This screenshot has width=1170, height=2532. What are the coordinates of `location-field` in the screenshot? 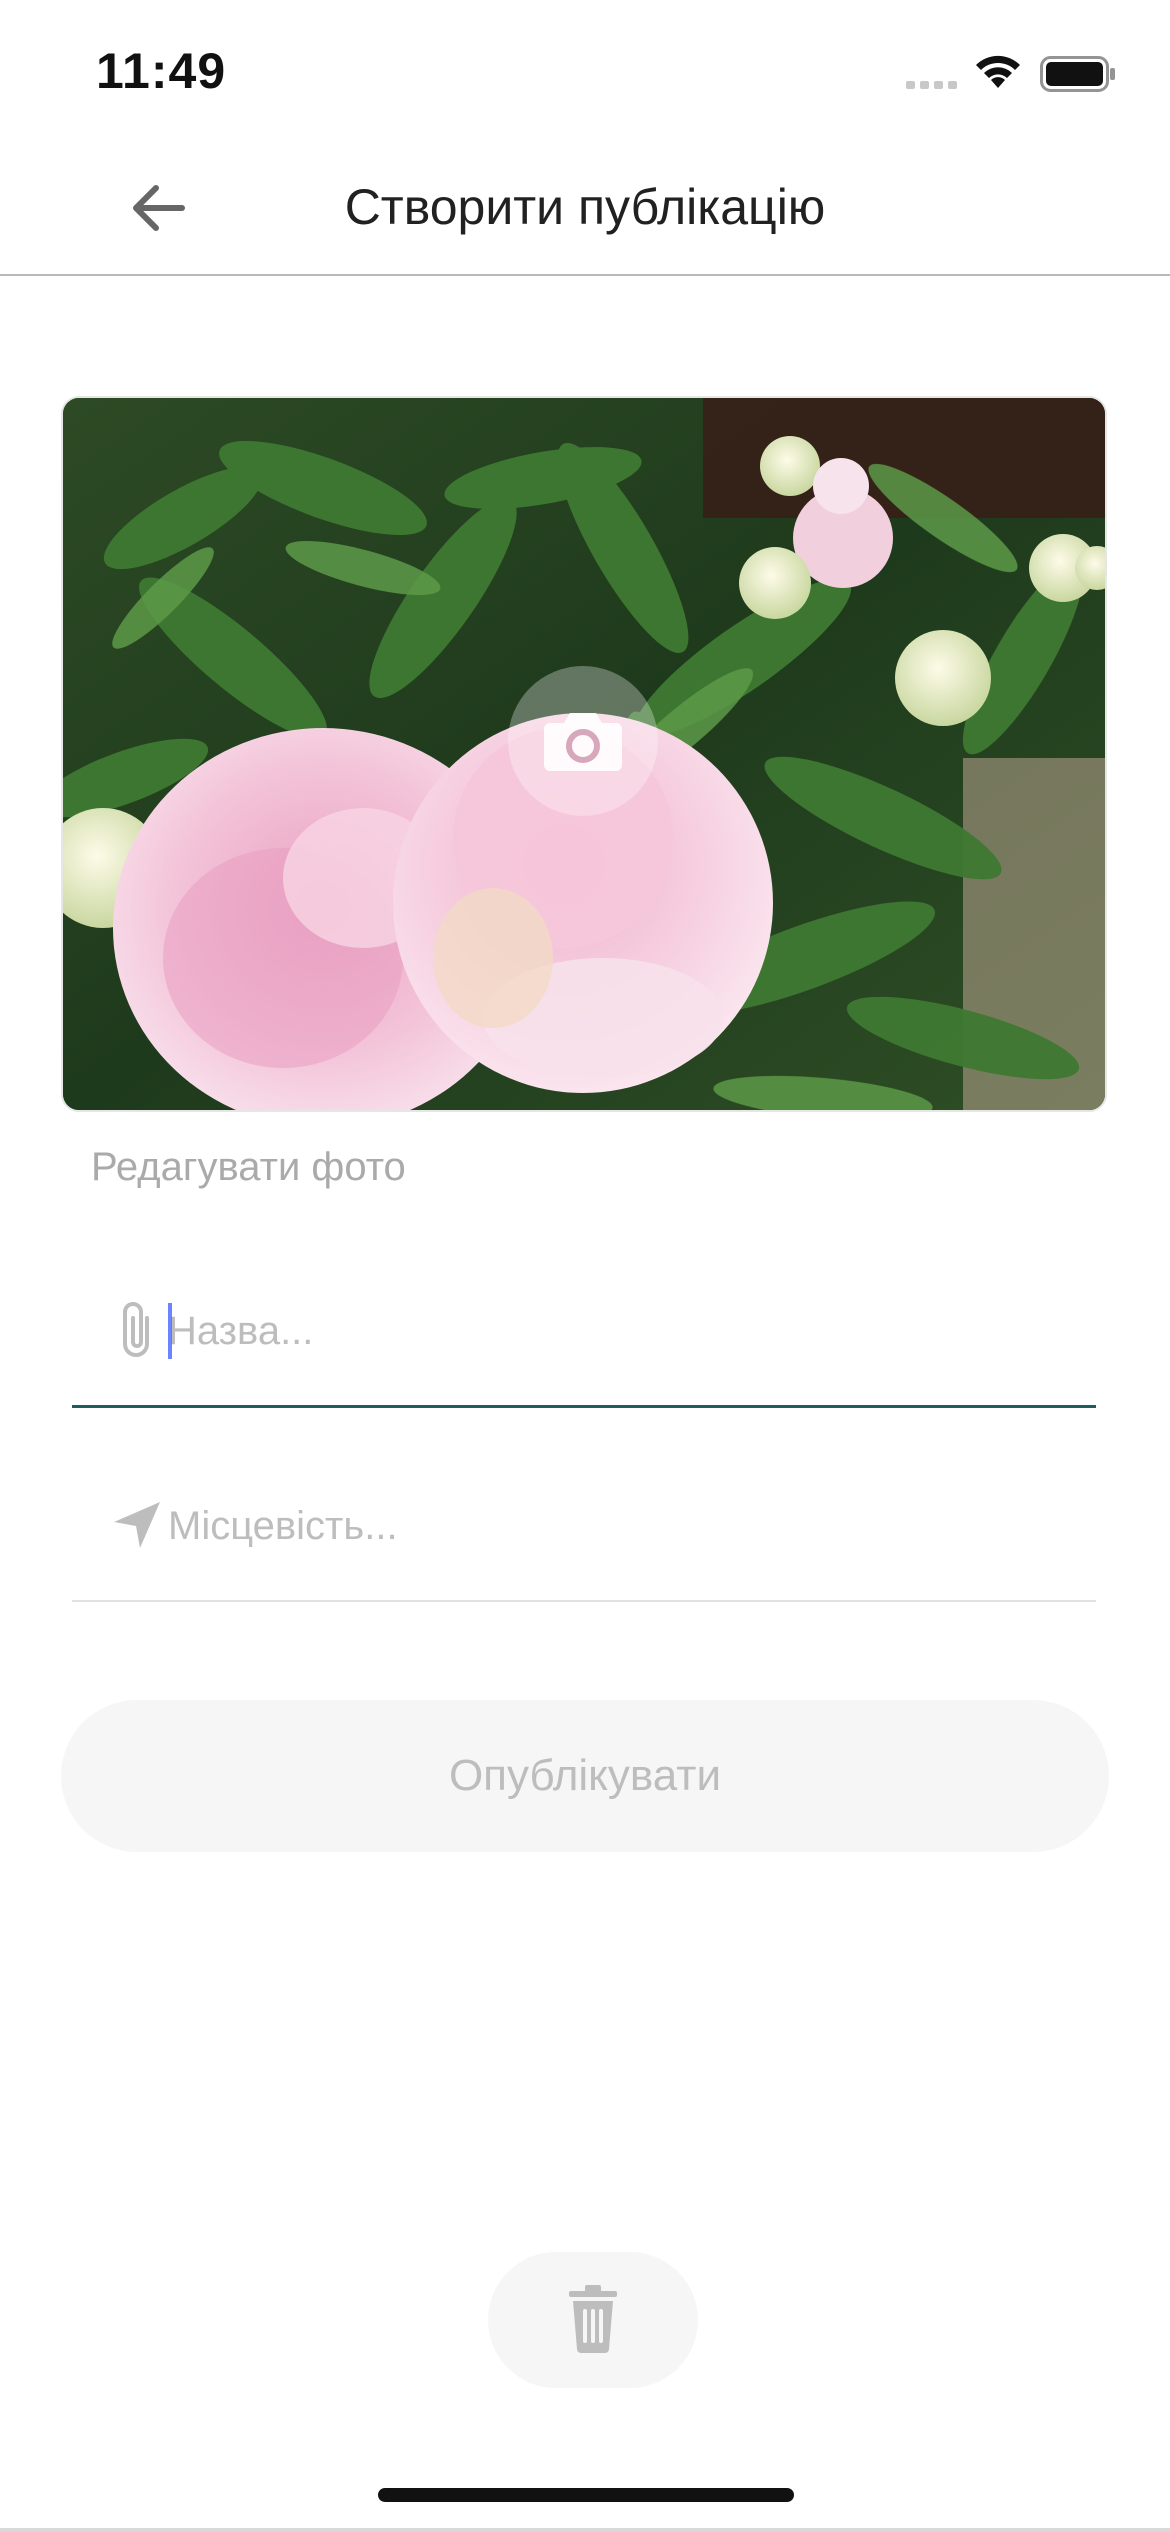 It's located at (584, 1531).